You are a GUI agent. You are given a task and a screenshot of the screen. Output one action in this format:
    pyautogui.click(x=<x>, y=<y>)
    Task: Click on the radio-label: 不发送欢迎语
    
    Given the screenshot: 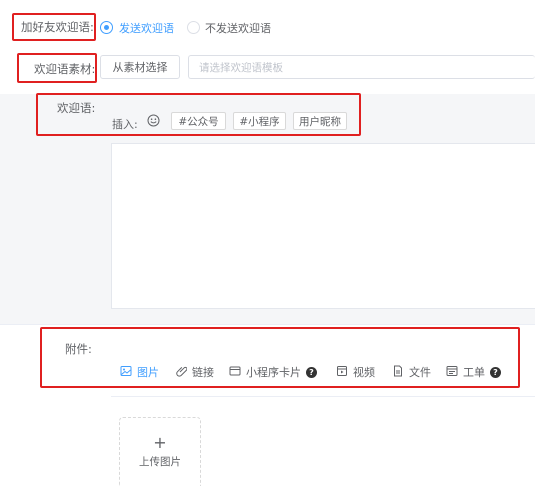 What is the action you would take?
    pyautogui.click(x=238, y=28)
    